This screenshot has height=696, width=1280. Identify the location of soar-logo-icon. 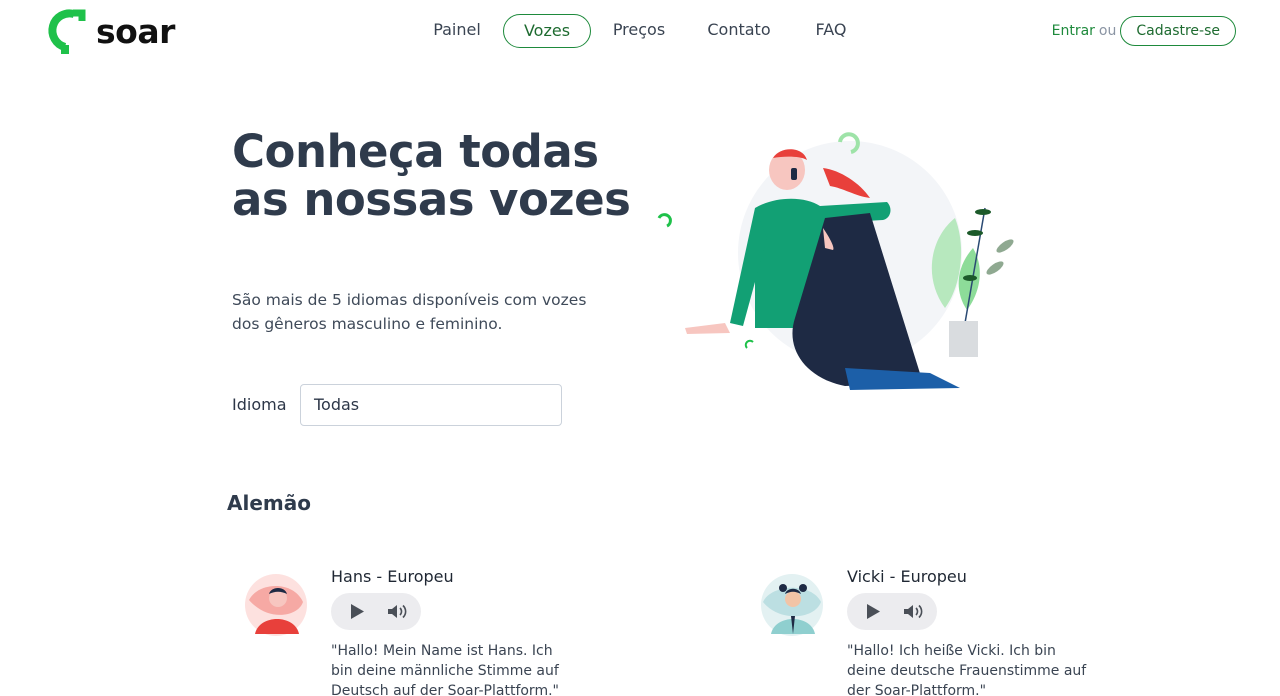
(67, 31).